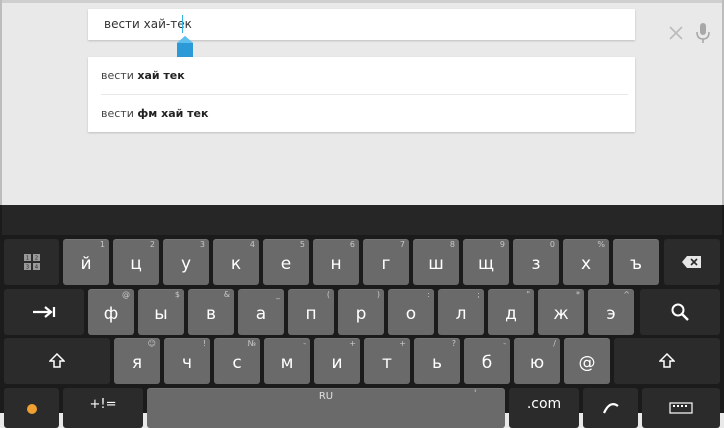 This screenshot has width=724, height=428. I want to click on key-label: ъ, so click(635, 264).